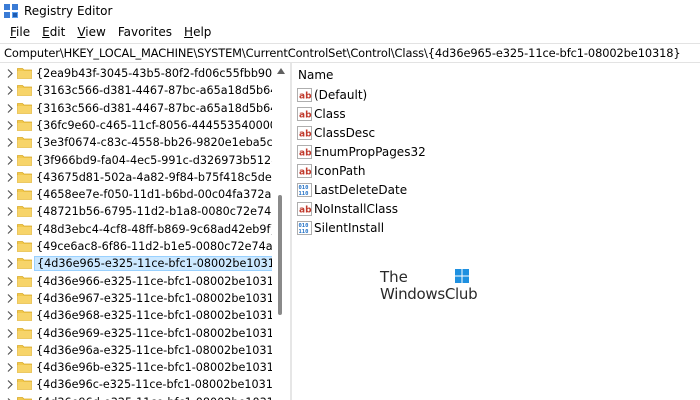 The height and width of the screenshot is (400, 700). What do you see at coordinates (397, 133) in the screenshot?
I see `value-row: ab ClassDesc` at bounding box center [397, 133].